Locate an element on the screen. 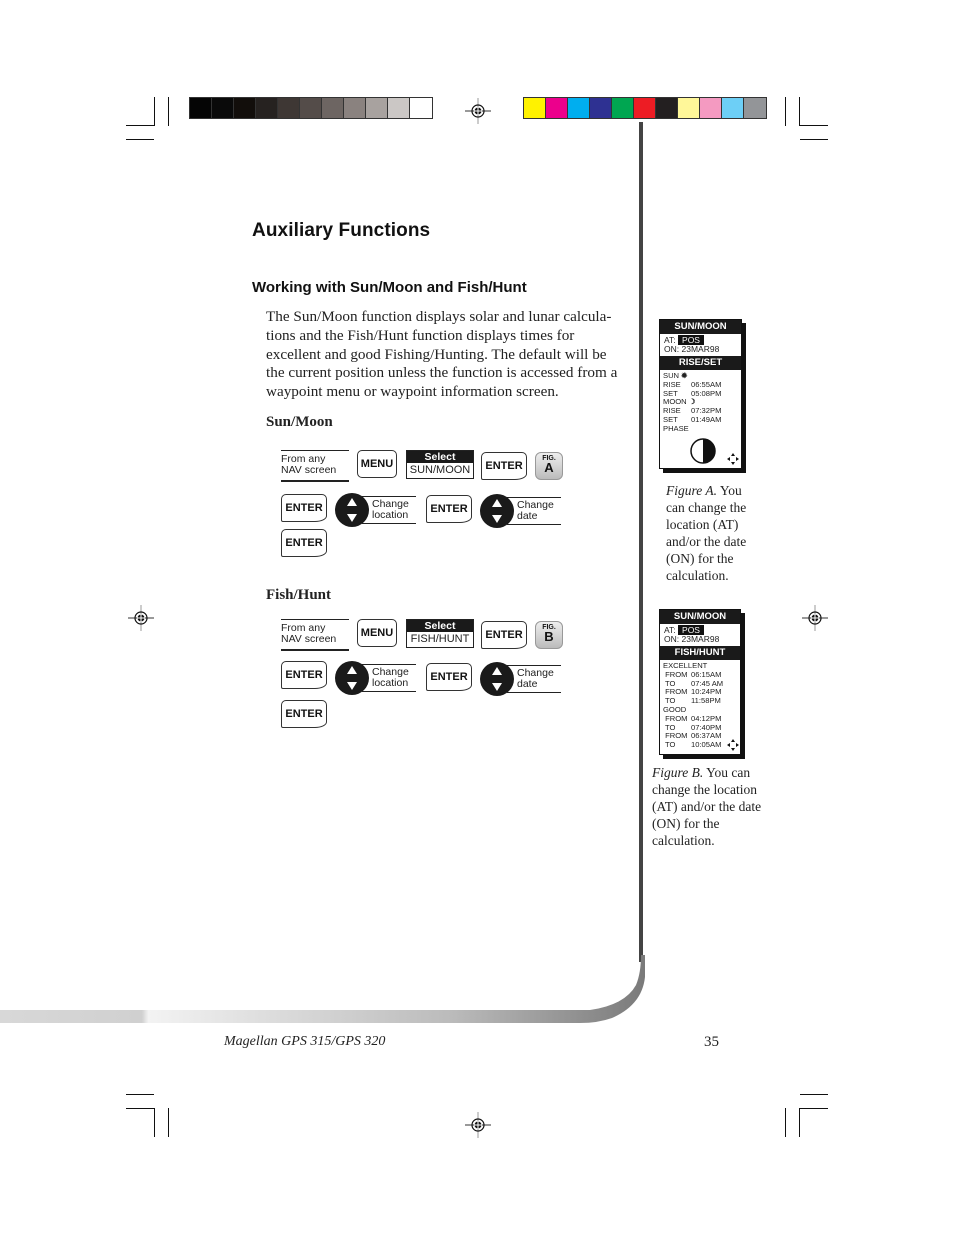  row-value: 07:40PM is located at coordinates (706, 727).